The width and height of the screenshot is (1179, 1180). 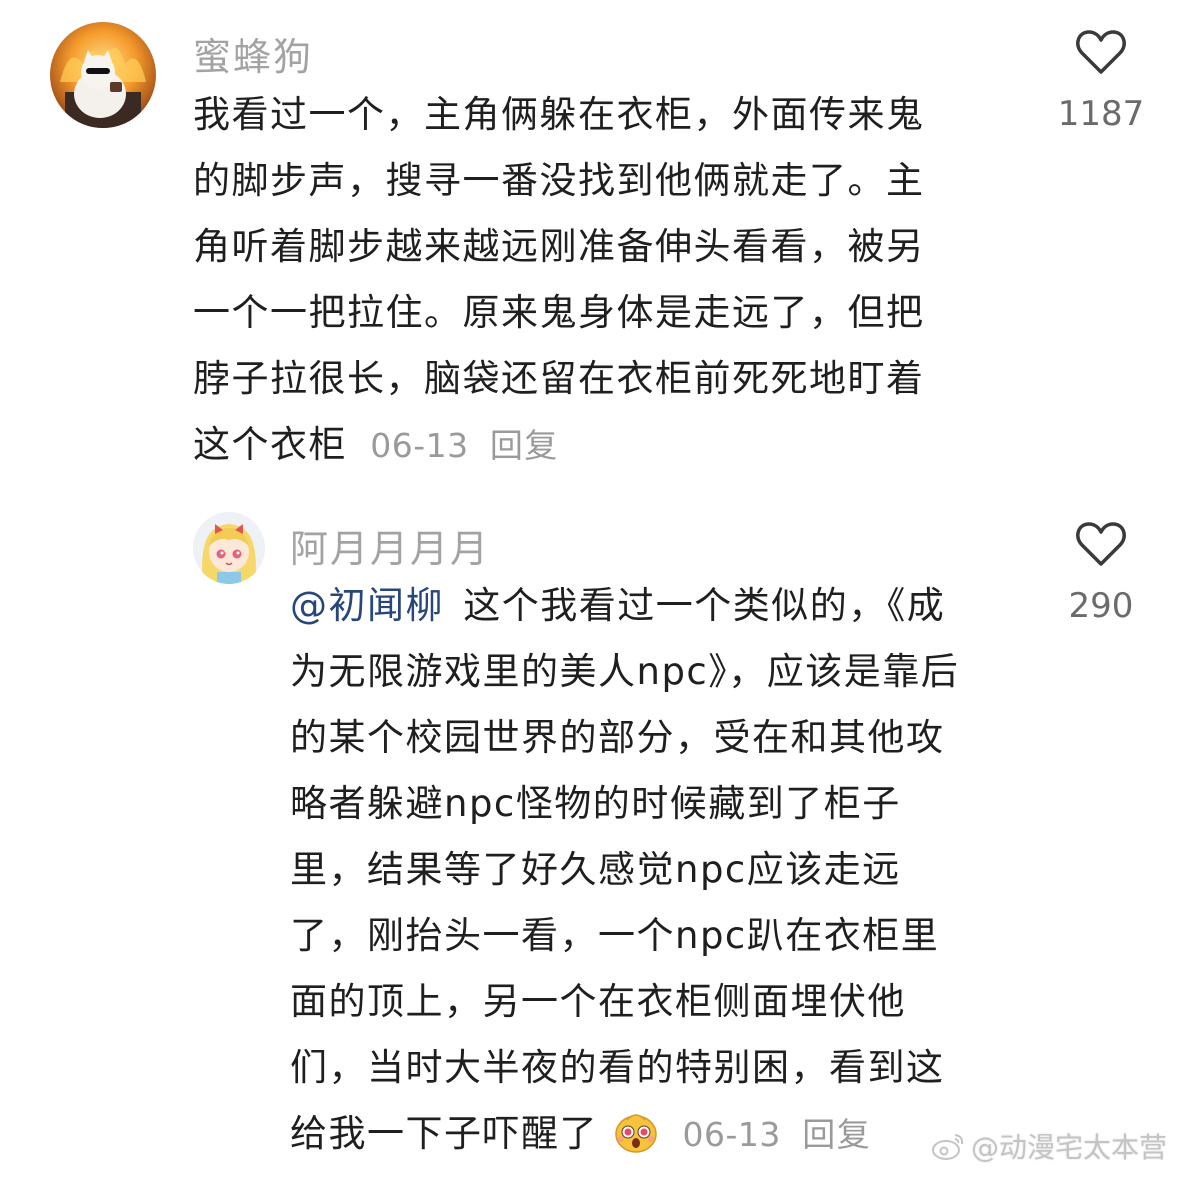 What do you see at coordinates (595, 803) in the screenshot?
I see `comment-line: 略者躲避npc怪物的时候藏到了柜子` at bounding box center [595, 803].